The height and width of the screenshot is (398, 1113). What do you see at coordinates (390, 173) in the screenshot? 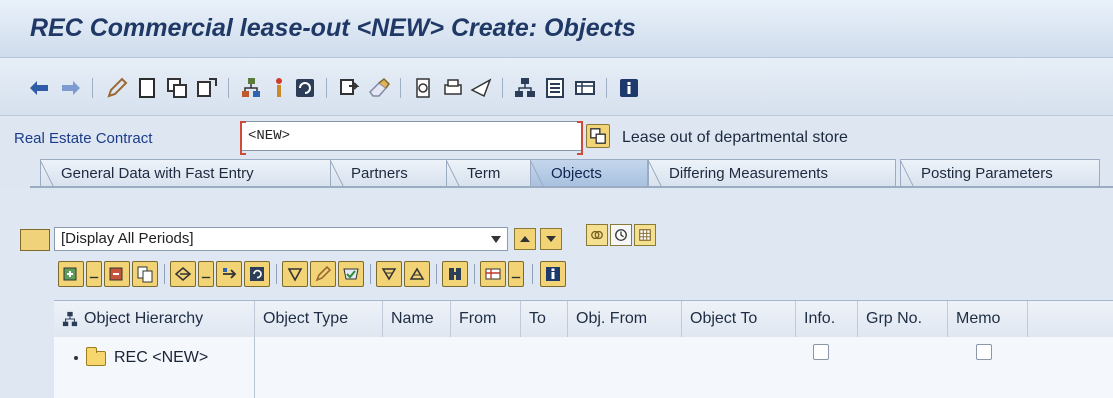
I see `tab-partners: Partners` at bounding box center [390, 173].